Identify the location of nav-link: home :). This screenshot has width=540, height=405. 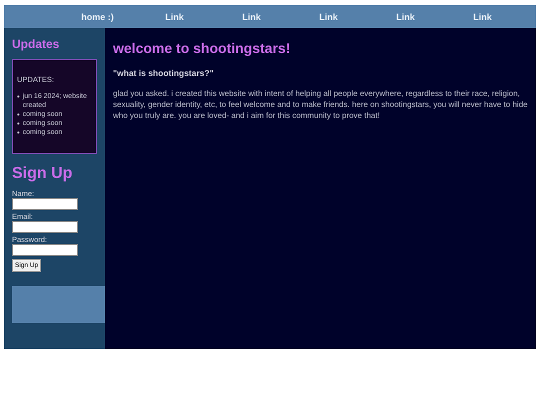
(97, 17).